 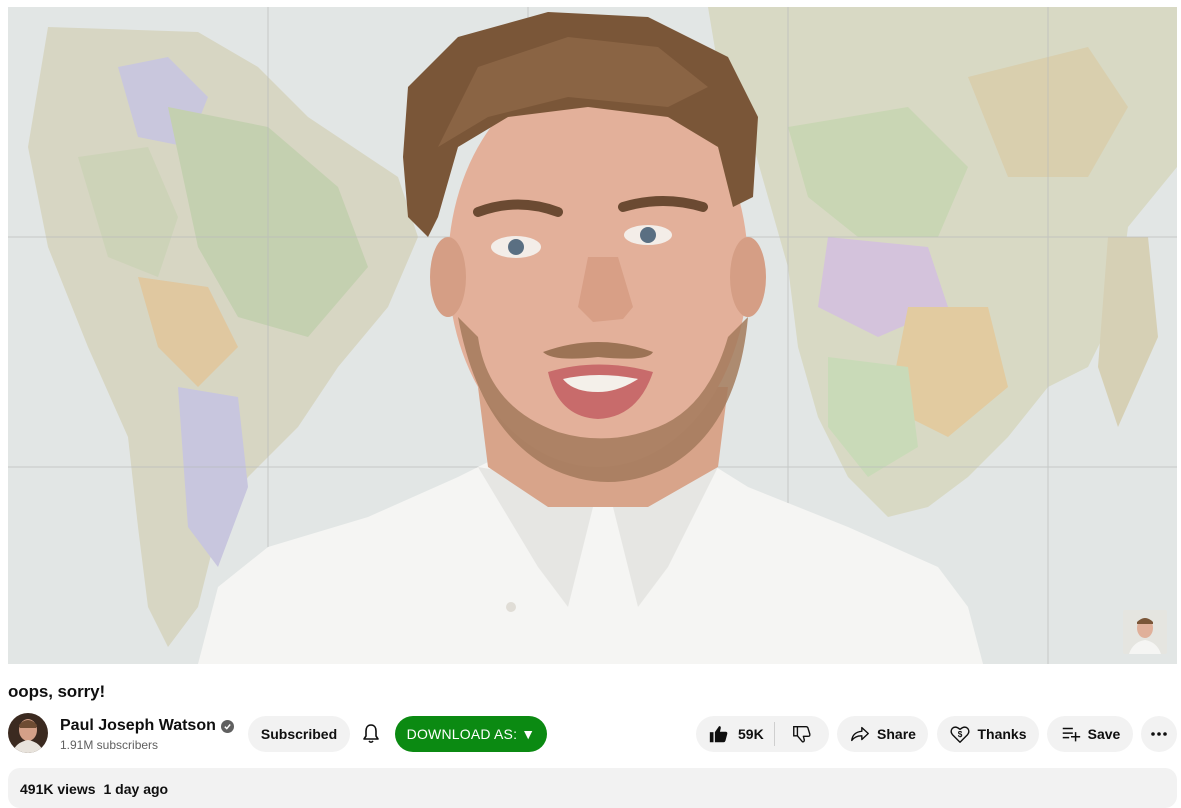 I want to click on thumbs-down-icon, so click(x=802, y=734).